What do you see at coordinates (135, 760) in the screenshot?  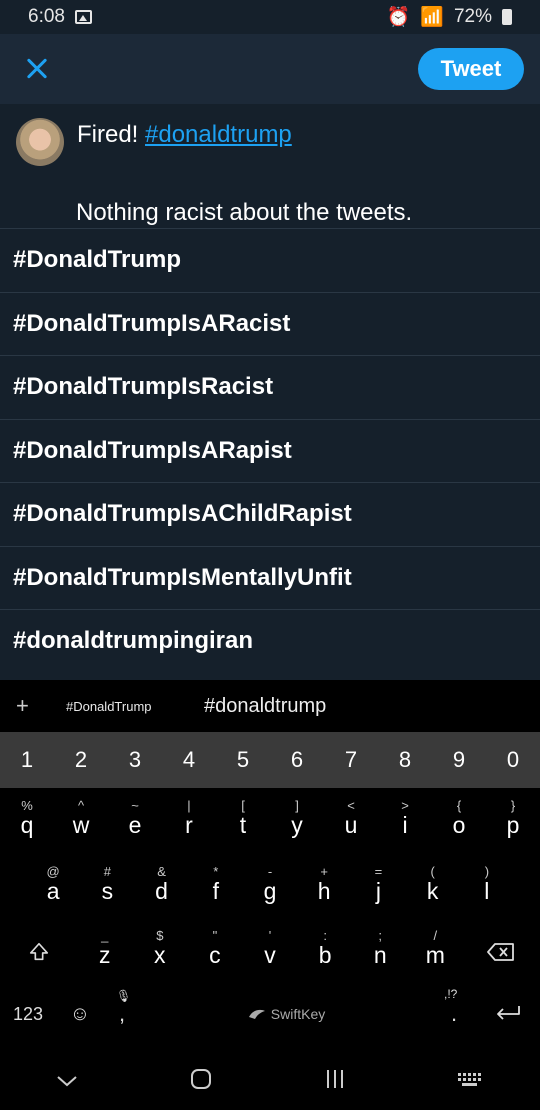 I see `key-3: 3` at bounding box center [135, 760].